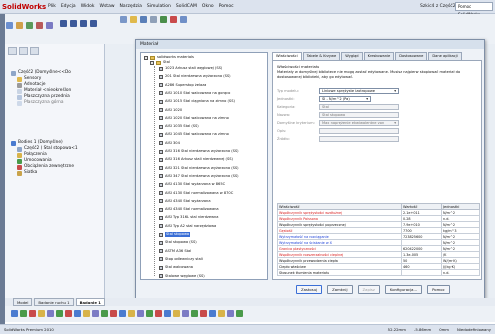  What do you see at coordinates (88, 7) in the screenshot?
I see `menu-item-view: Widok` at bounding box center [88, 7].